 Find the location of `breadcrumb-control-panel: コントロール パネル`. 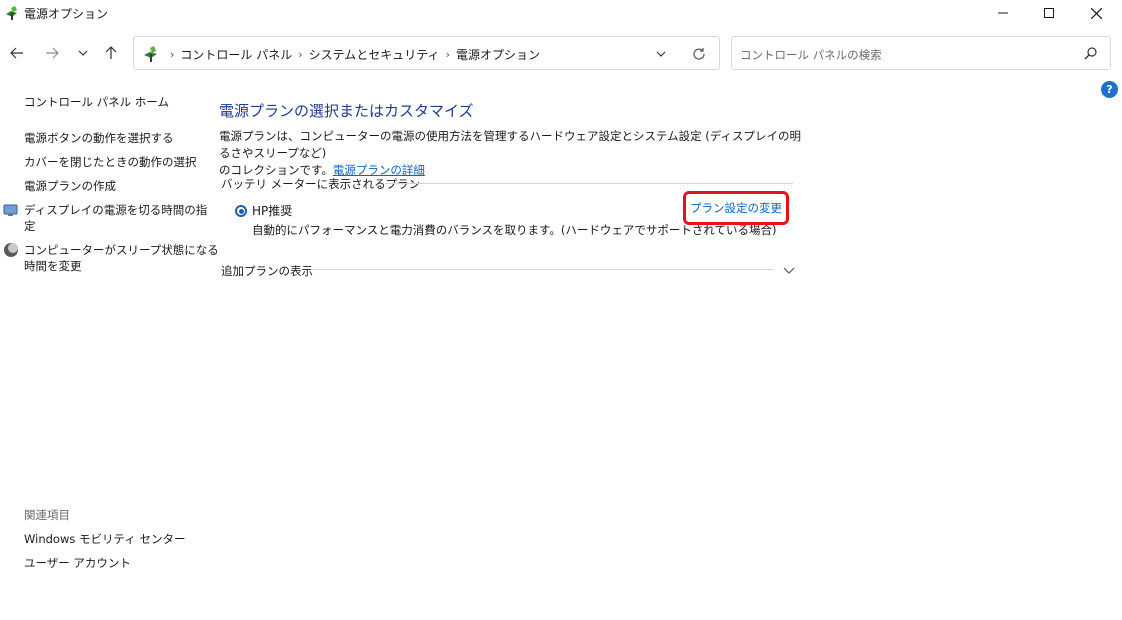

breadcrumb-control-panel: コントロール パネル is located at coordinates (236, 54).